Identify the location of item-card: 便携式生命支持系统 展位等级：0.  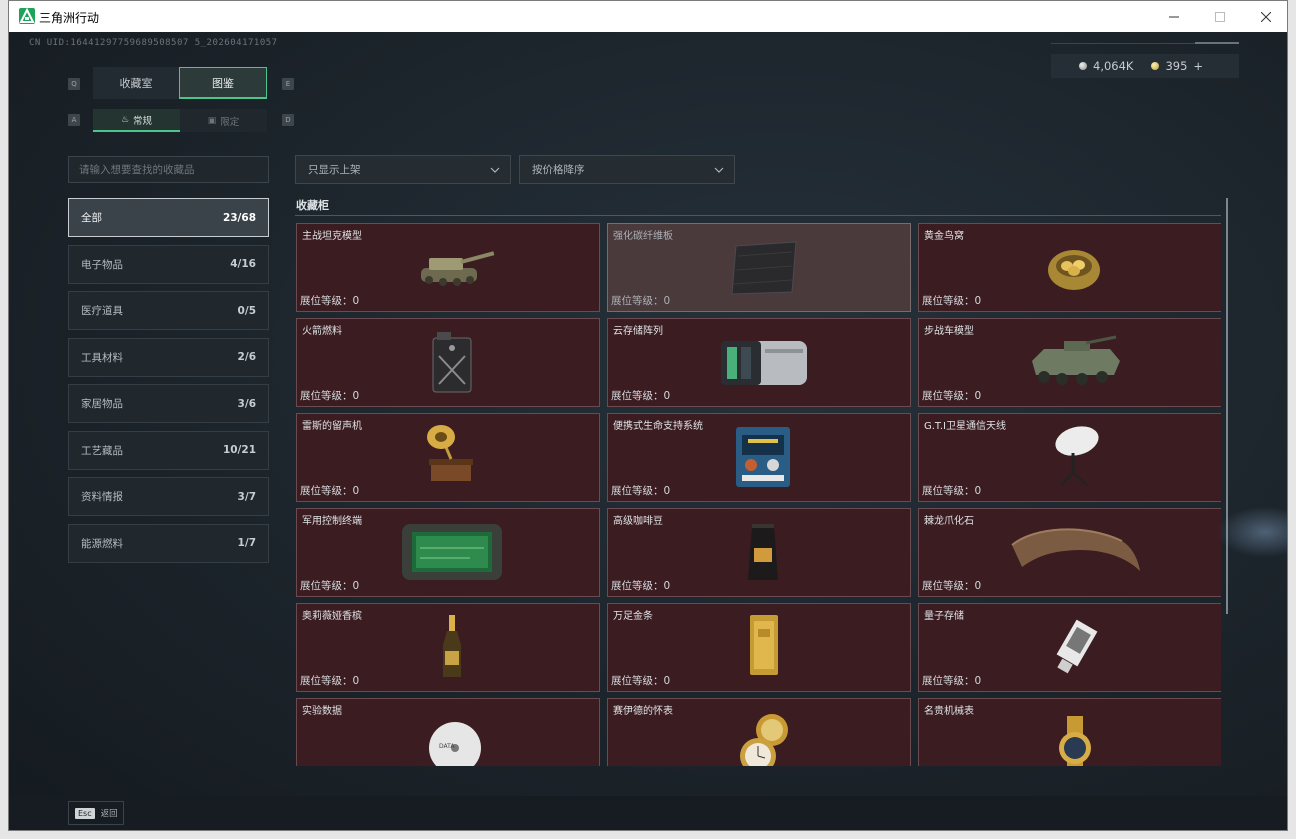
(759, 457).